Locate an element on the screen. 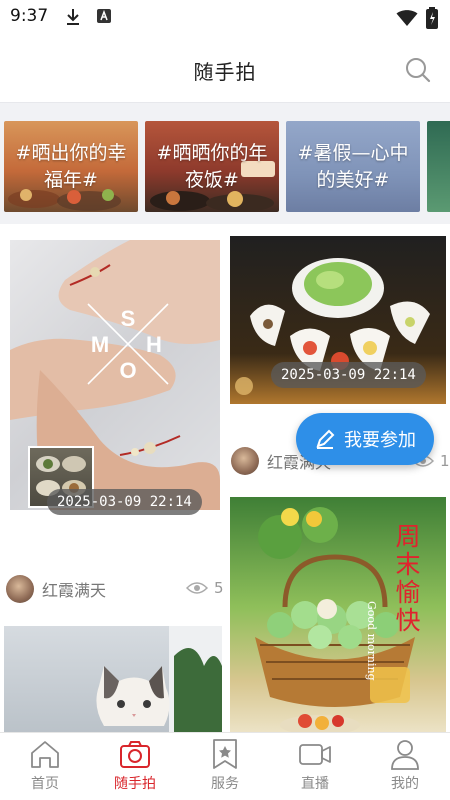 The height and width of the screenshot is (800, 450). nav-item-services: 服务 is located at coordinates (225, 766).